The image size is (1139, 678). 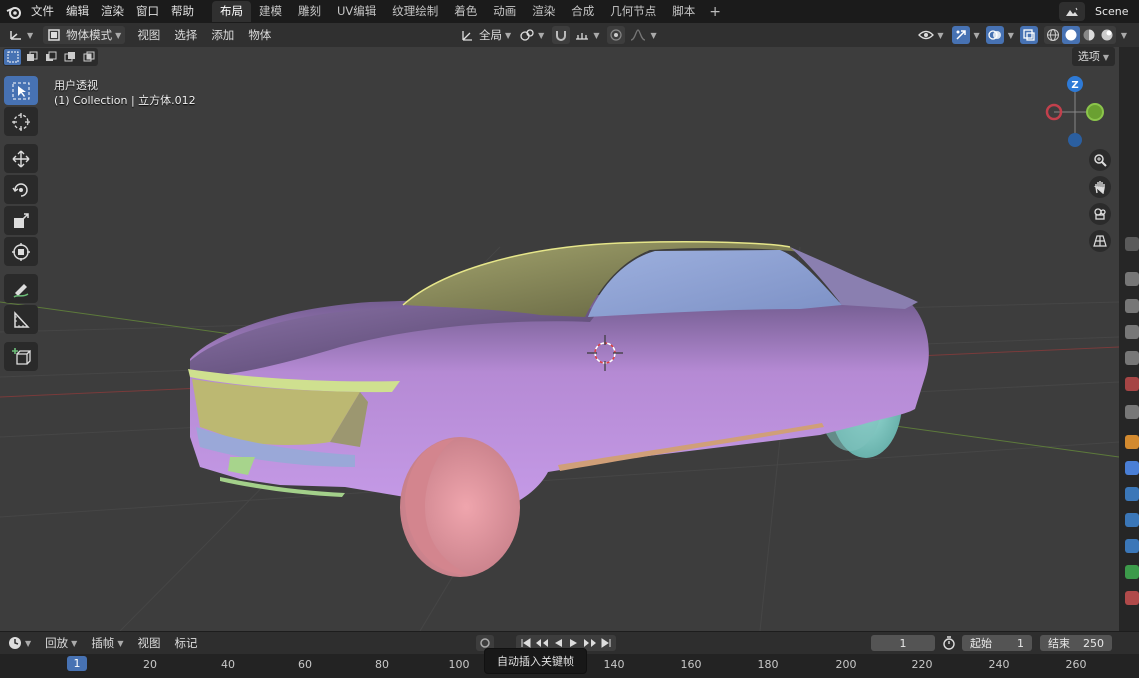 What do you see at coordinates (77, 663) in the screenshot?
I see `playhead-frame-indicator: 1` at bounding box center [77, 663].